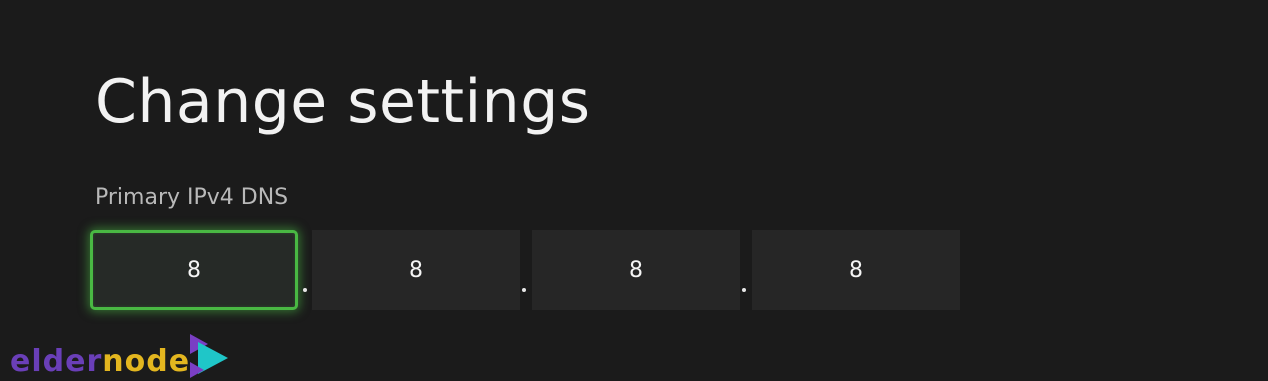 The width and height of the screenshot is (1268, 381). Describe the element at coordinates (194, 270) in the screenshot. I see `octet-1-input: 8` at that location.